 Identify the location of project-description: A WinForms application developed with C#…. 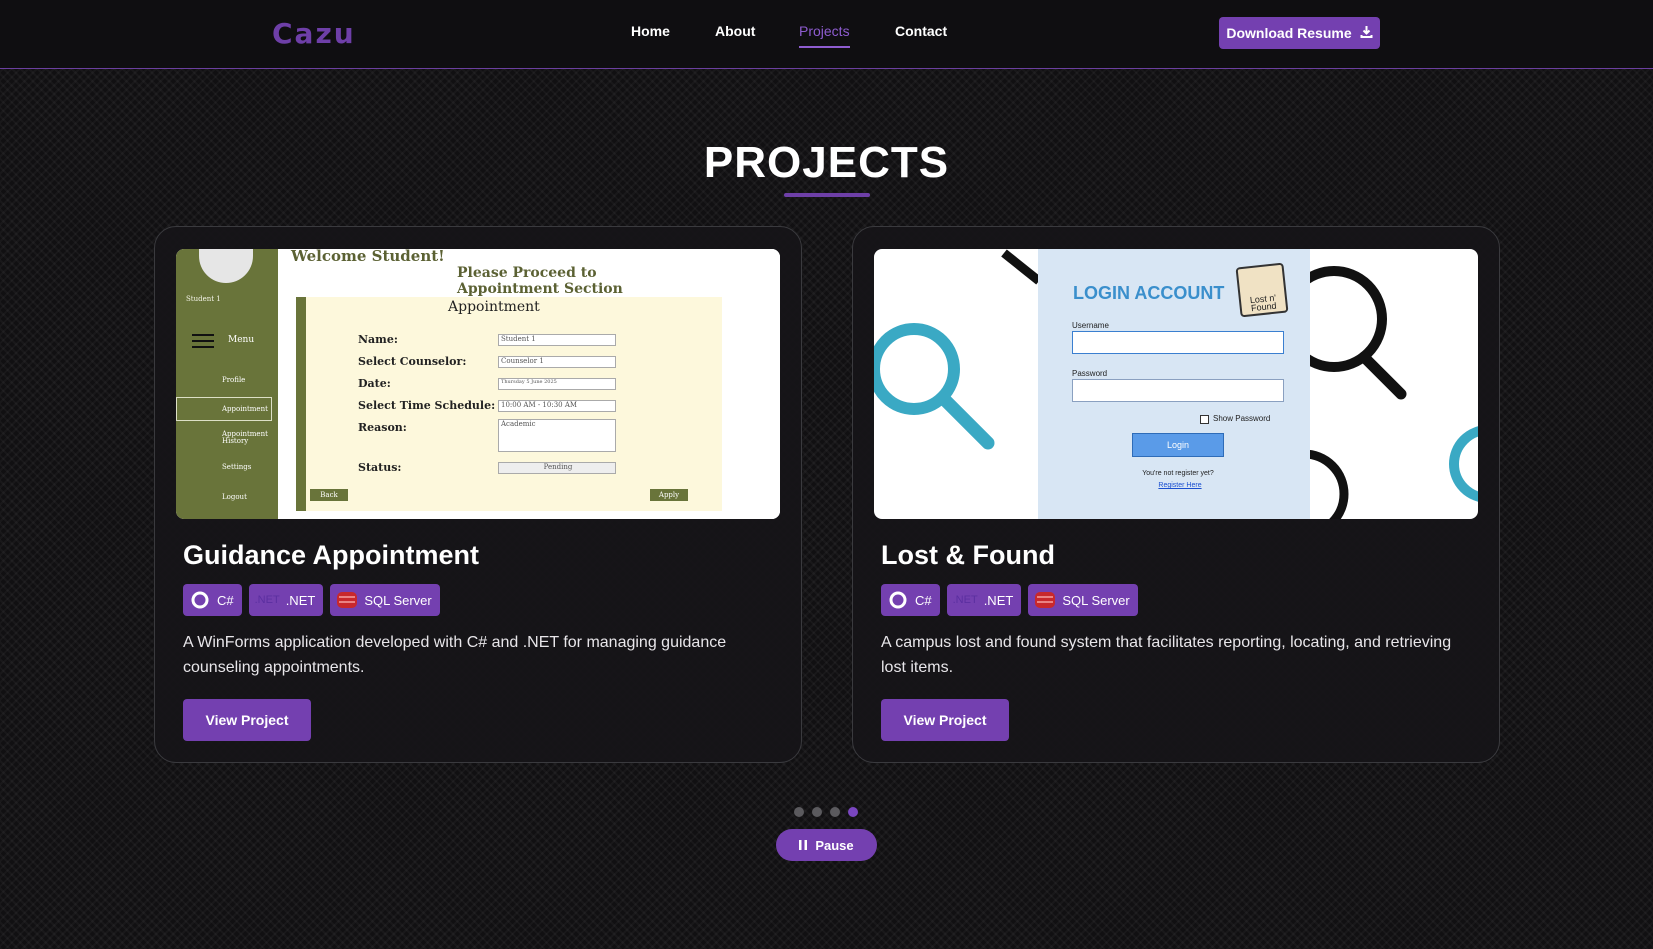
(455, 655).